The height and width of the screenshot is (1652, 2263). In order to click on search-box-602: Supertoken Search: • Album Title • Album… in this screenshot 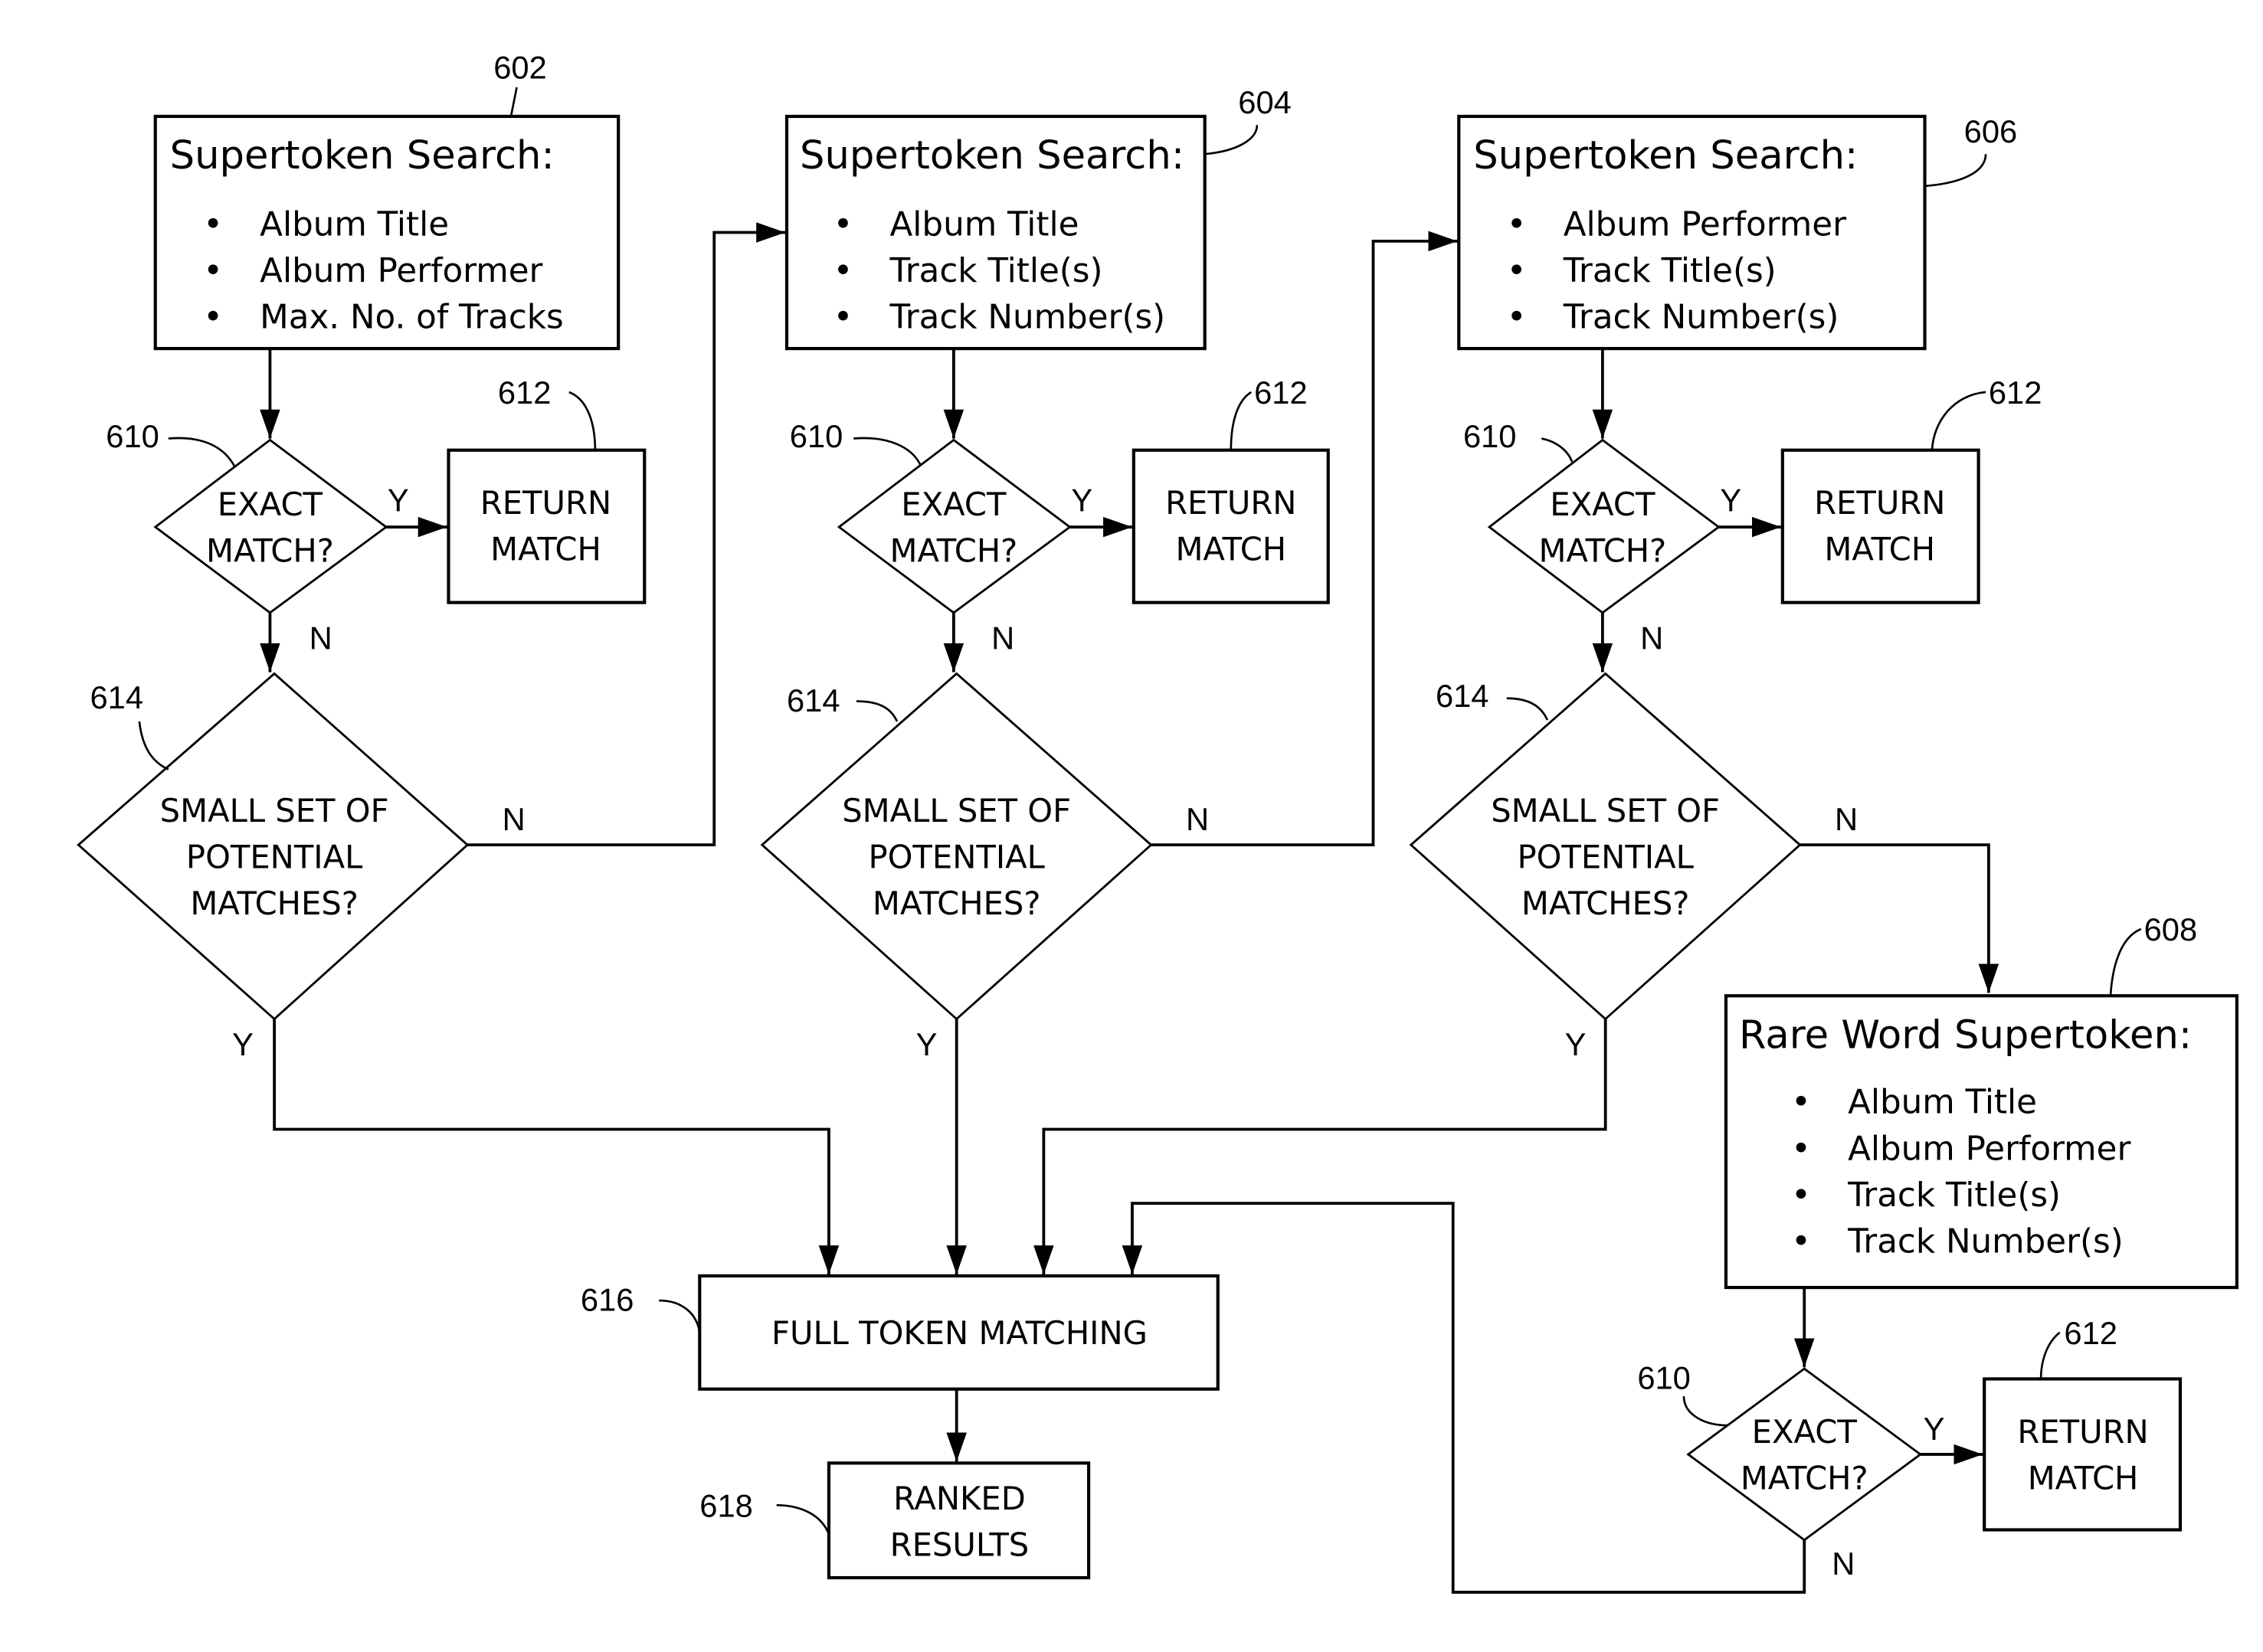, I will do `click(387, 232)`.